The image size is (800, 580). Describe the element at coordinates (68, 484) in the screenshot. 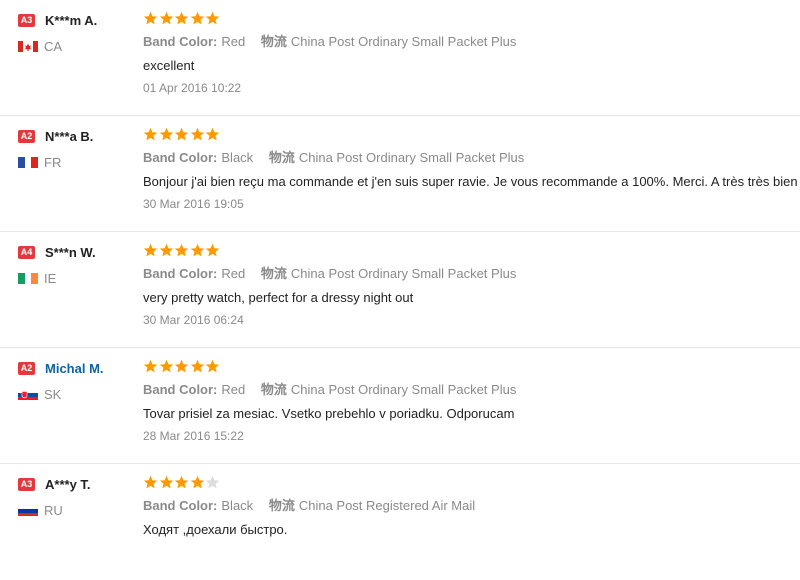

I see `reviewer-name: A***y T.` at that location.